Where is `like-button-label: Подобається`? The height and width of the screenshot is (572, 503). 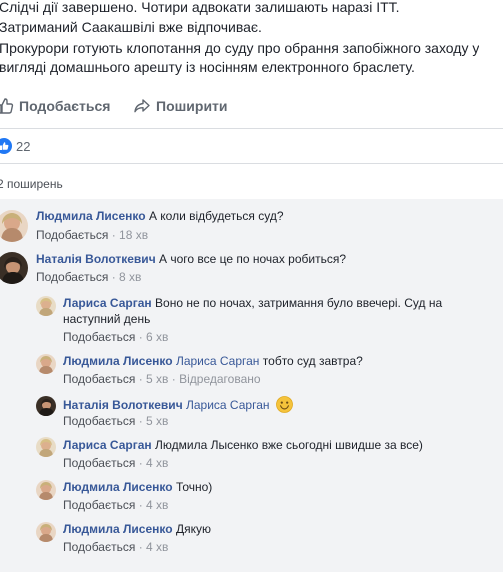 like-button-label: Подобається is located at coordinates (65, 106).